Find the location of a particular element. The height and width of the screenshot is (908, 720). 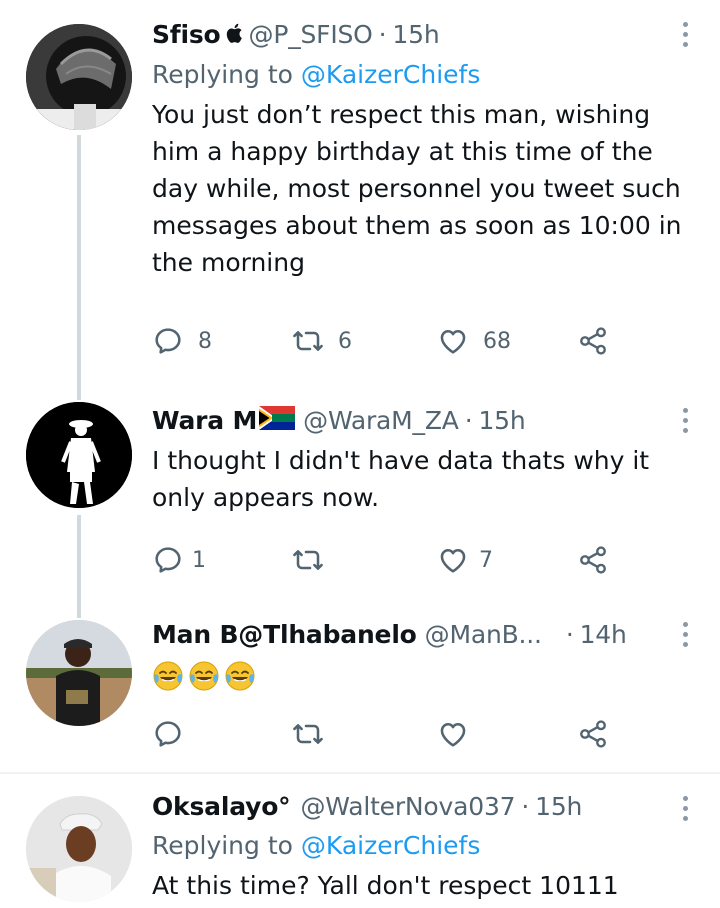

tweet-header: Sfiso @P_SFISO · 15h is located at coordinates (416, 35).